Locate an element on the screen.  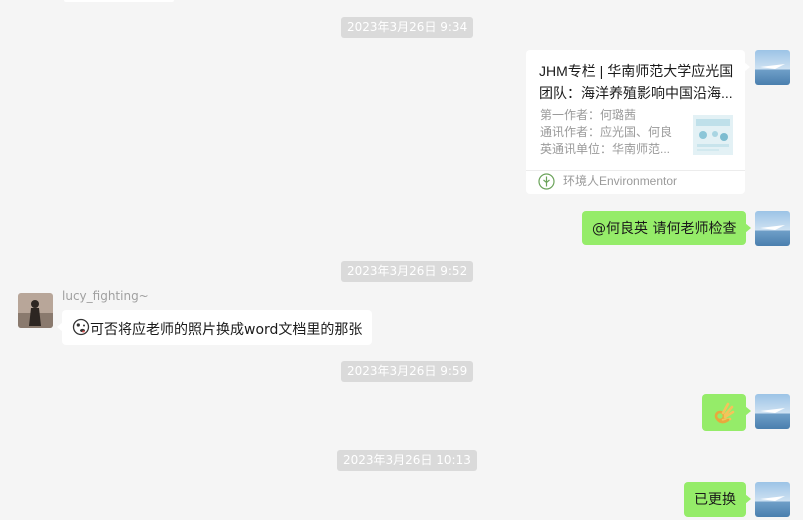
link-card-source: 环境人Environmentor is located at coordinates (620, 181).